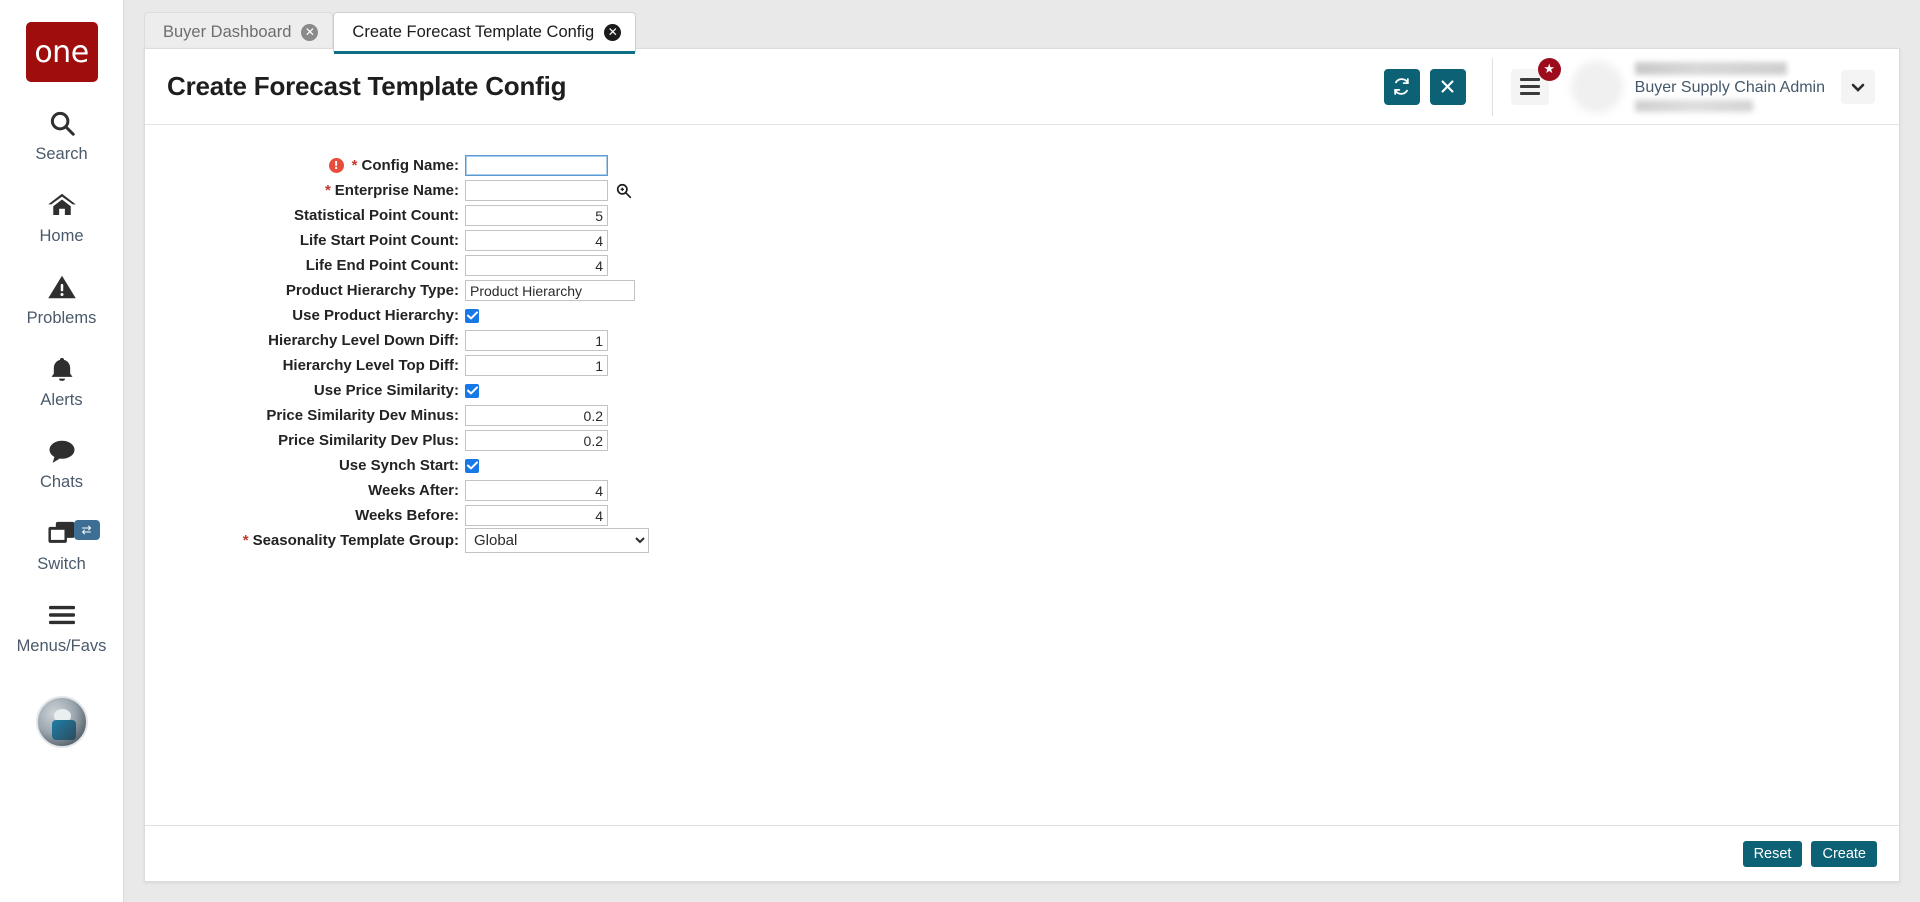 This screenshot has width=1920, height=902. Describe the element at coordinates (336, 165) in the screenshot. I see `error-icon: !` at that location.